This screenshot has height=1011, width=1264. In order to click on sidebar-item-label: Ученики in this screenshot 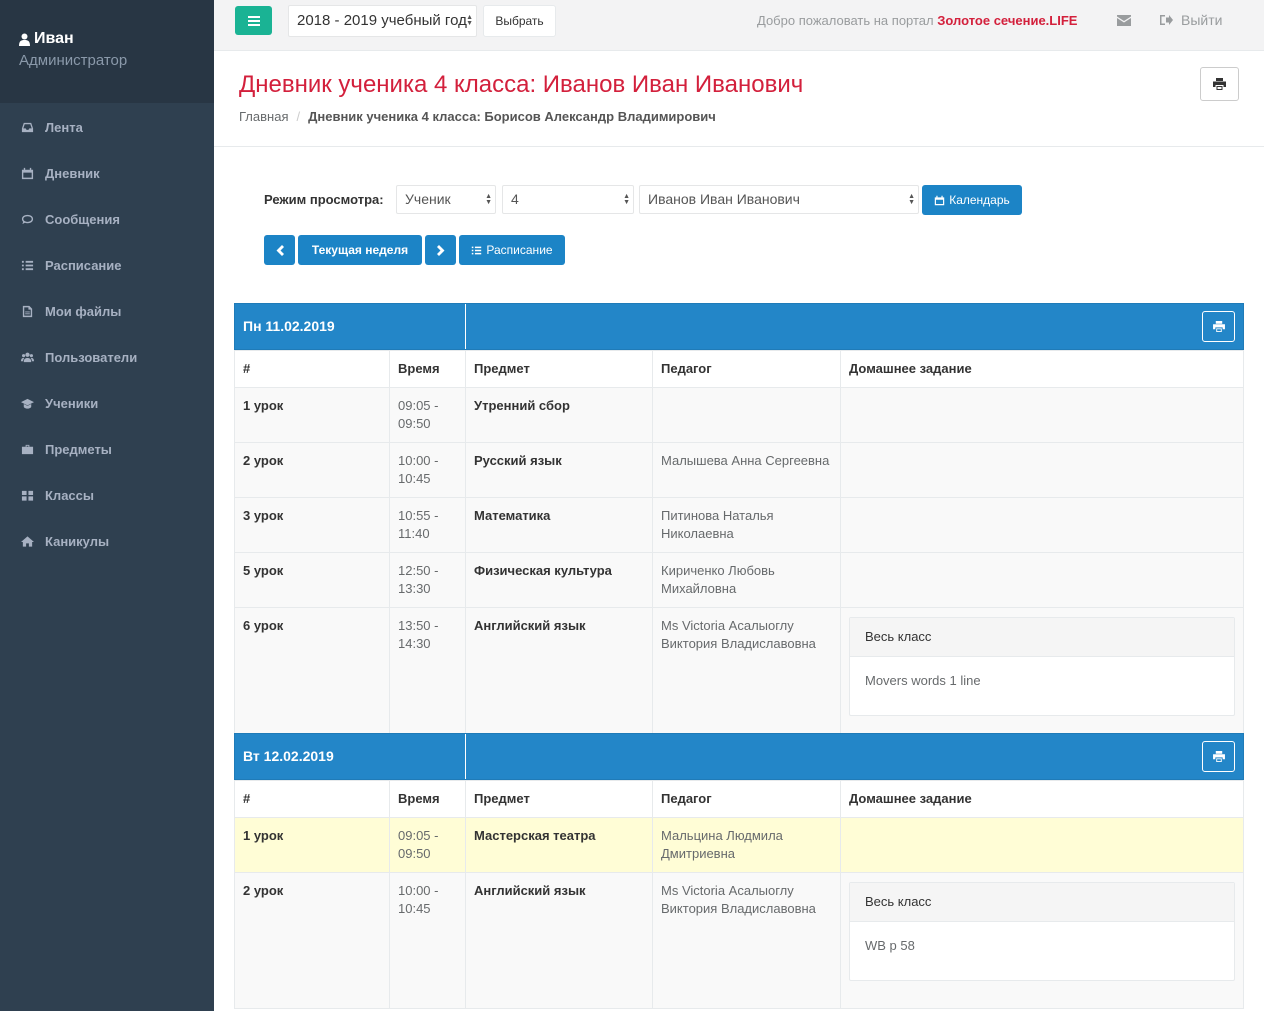, I will do `click(72, 403)`.